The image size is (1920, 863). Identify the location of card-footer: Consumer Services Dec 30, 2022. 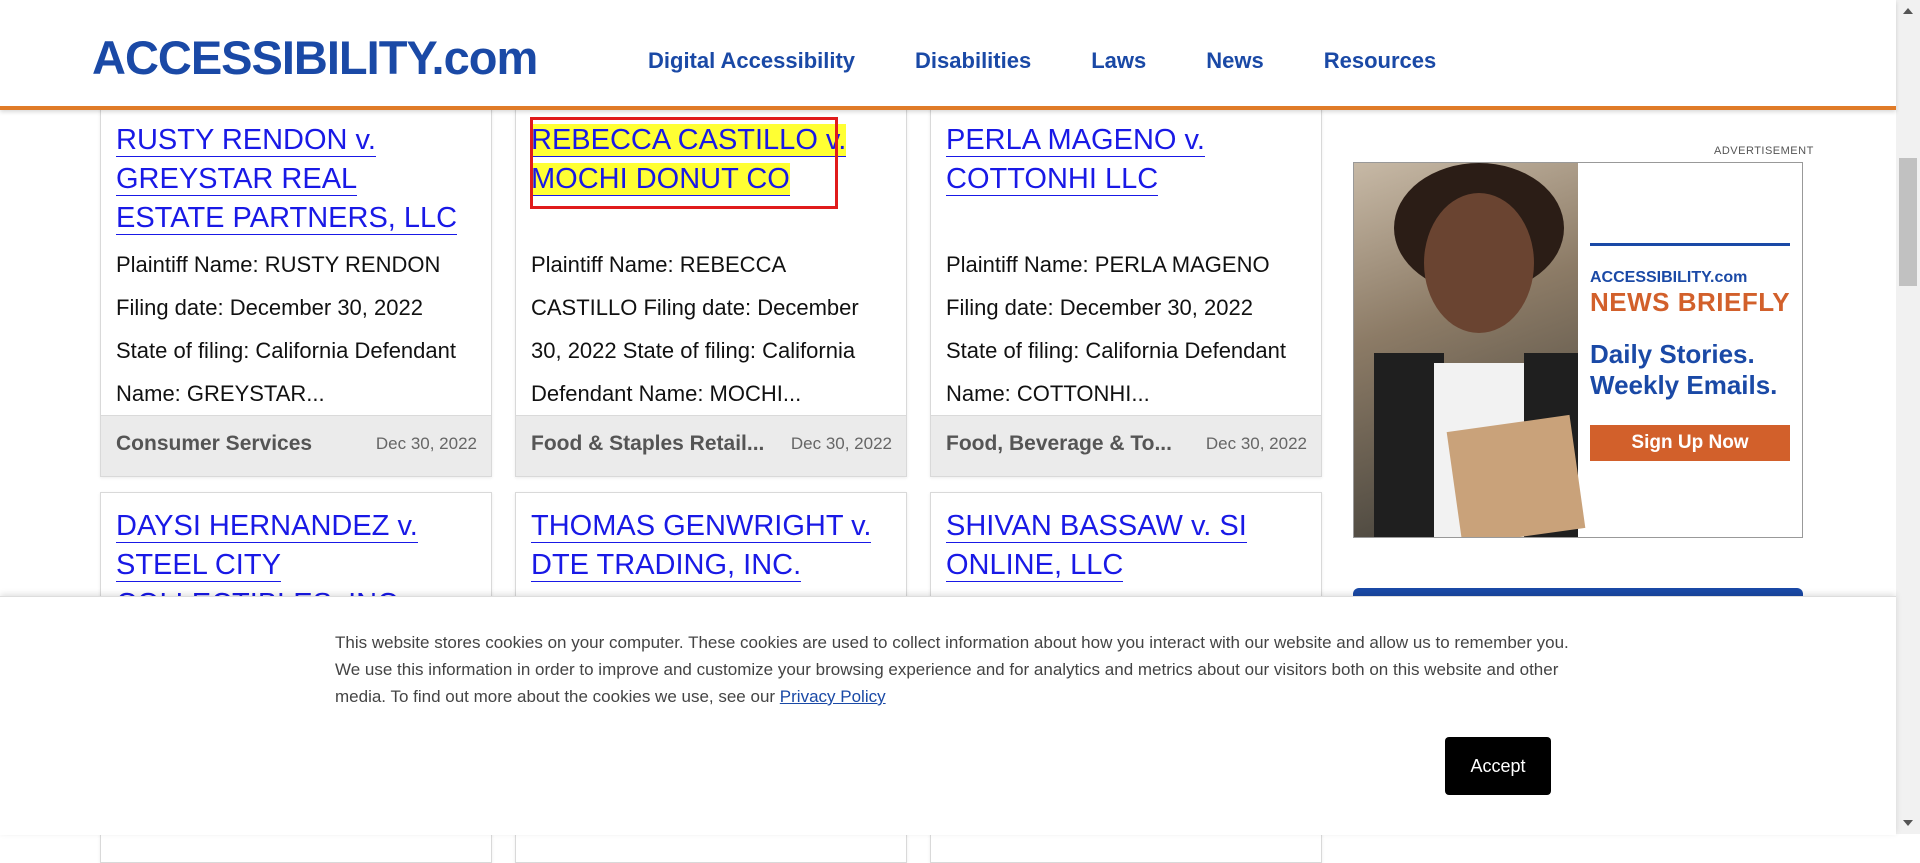
(296, 445).